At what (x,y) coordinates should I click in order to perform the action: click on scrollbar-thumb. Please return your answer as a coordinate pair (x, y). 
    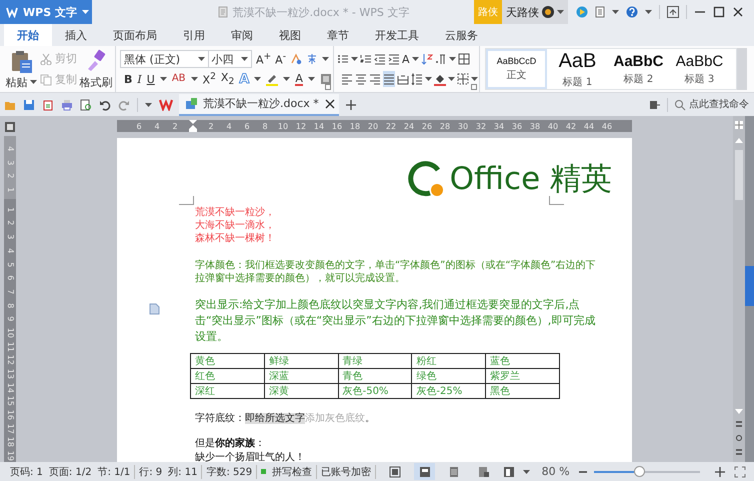
    Looking at the image, I should click on (739, 175).